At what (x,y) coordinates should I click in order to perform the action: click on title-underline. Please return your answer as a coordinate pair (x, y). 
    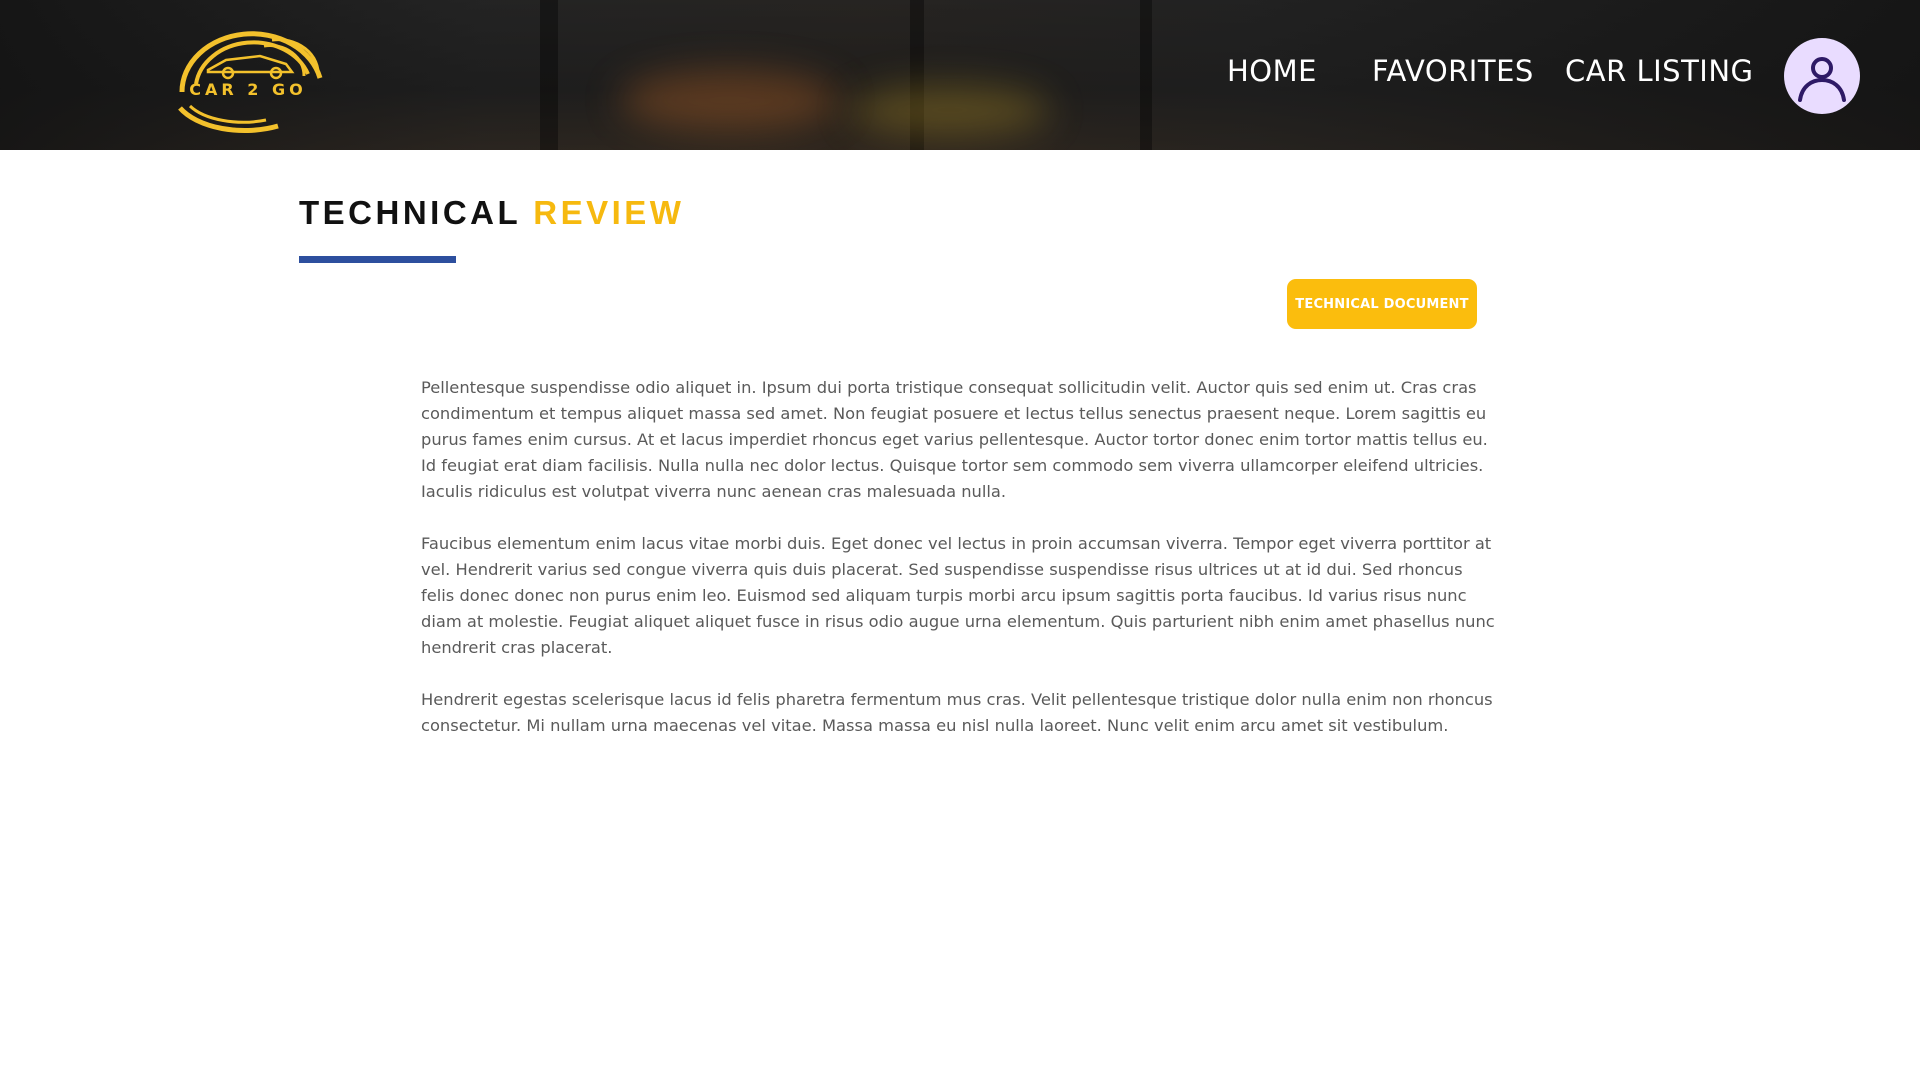
    Looking at the image, I should click on (377, 259).